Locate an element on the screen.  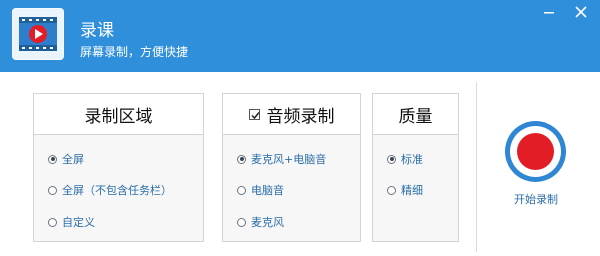
audio-panel-title: 音频录制 is located at coordinates (300, 116).